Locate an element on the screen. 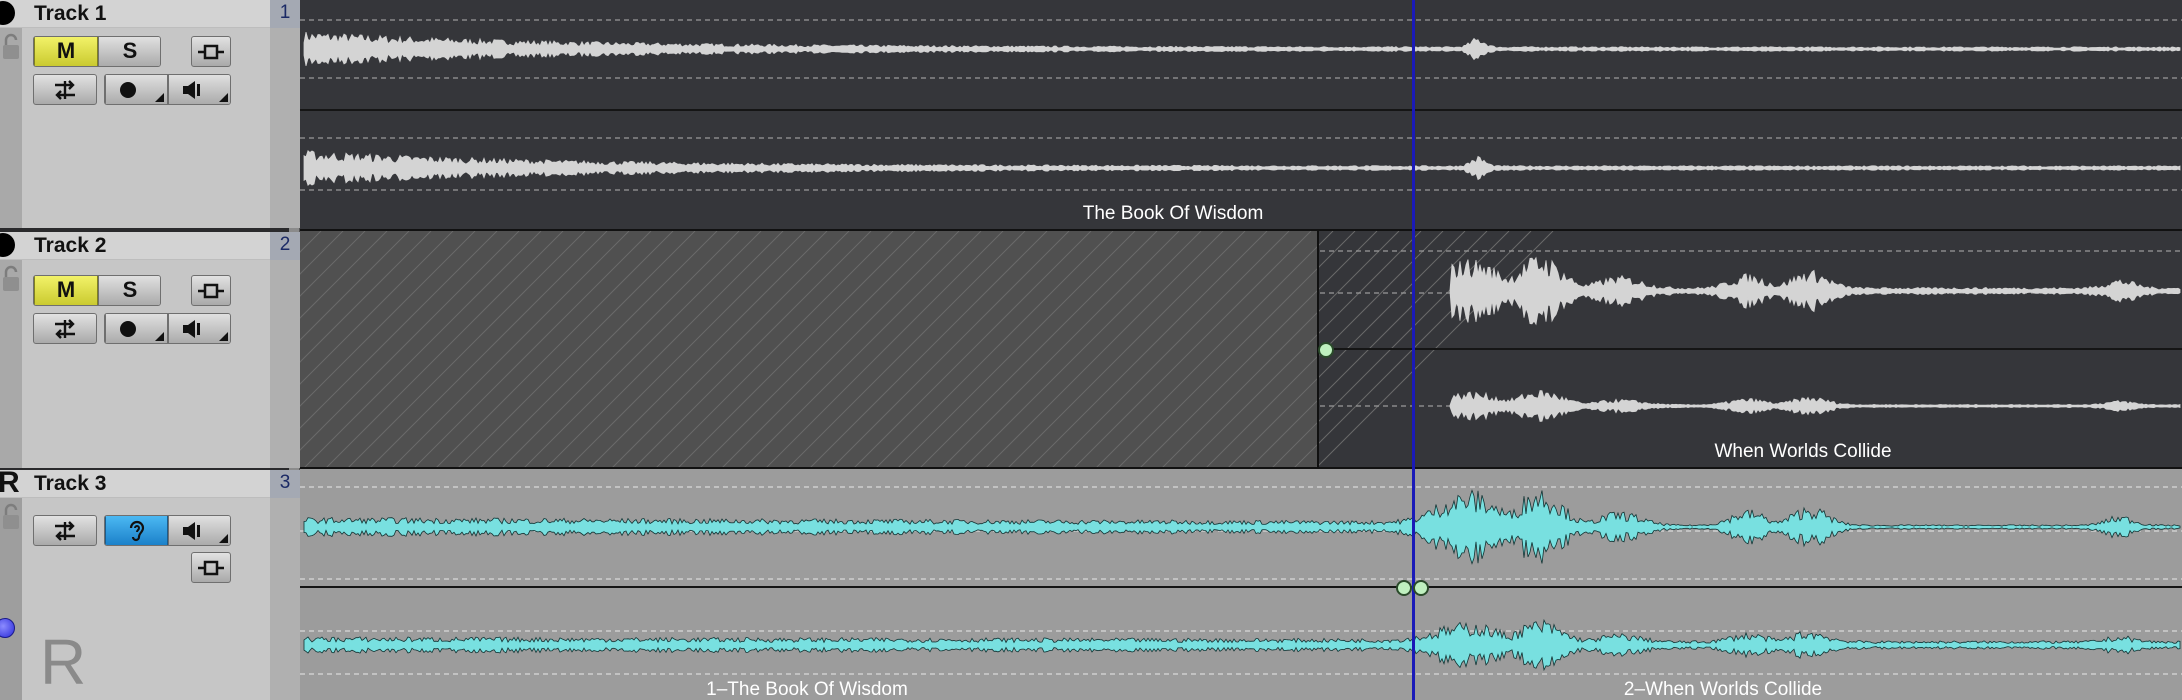 Image resolution: width=2182 pixels, height=700 pixels. track-name: Track 2 is located at coordinates (70, 246).